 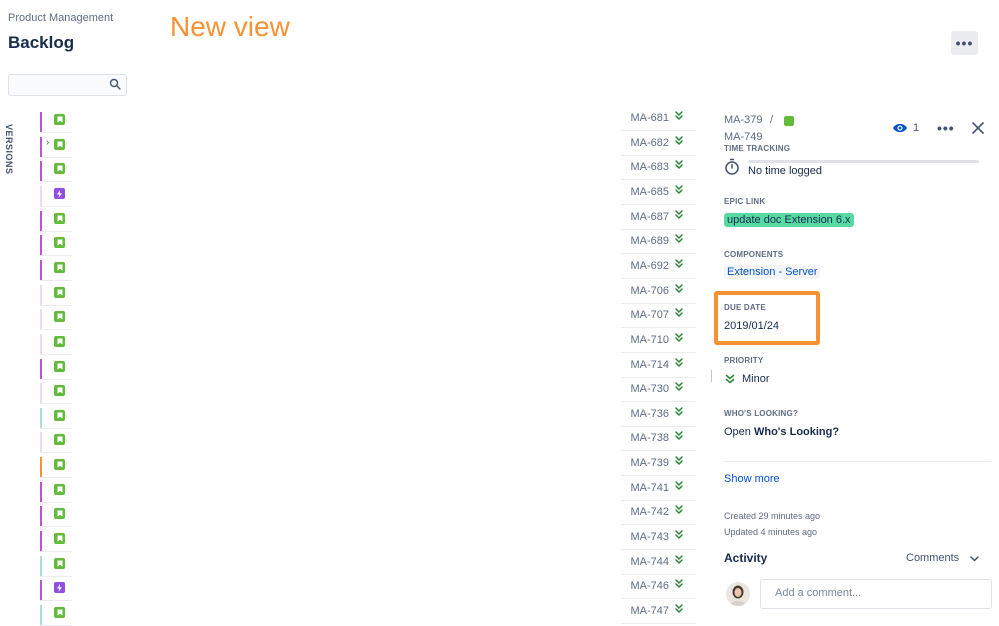 I want to click on issue-key: MA-707, so click(x=646, y=315).